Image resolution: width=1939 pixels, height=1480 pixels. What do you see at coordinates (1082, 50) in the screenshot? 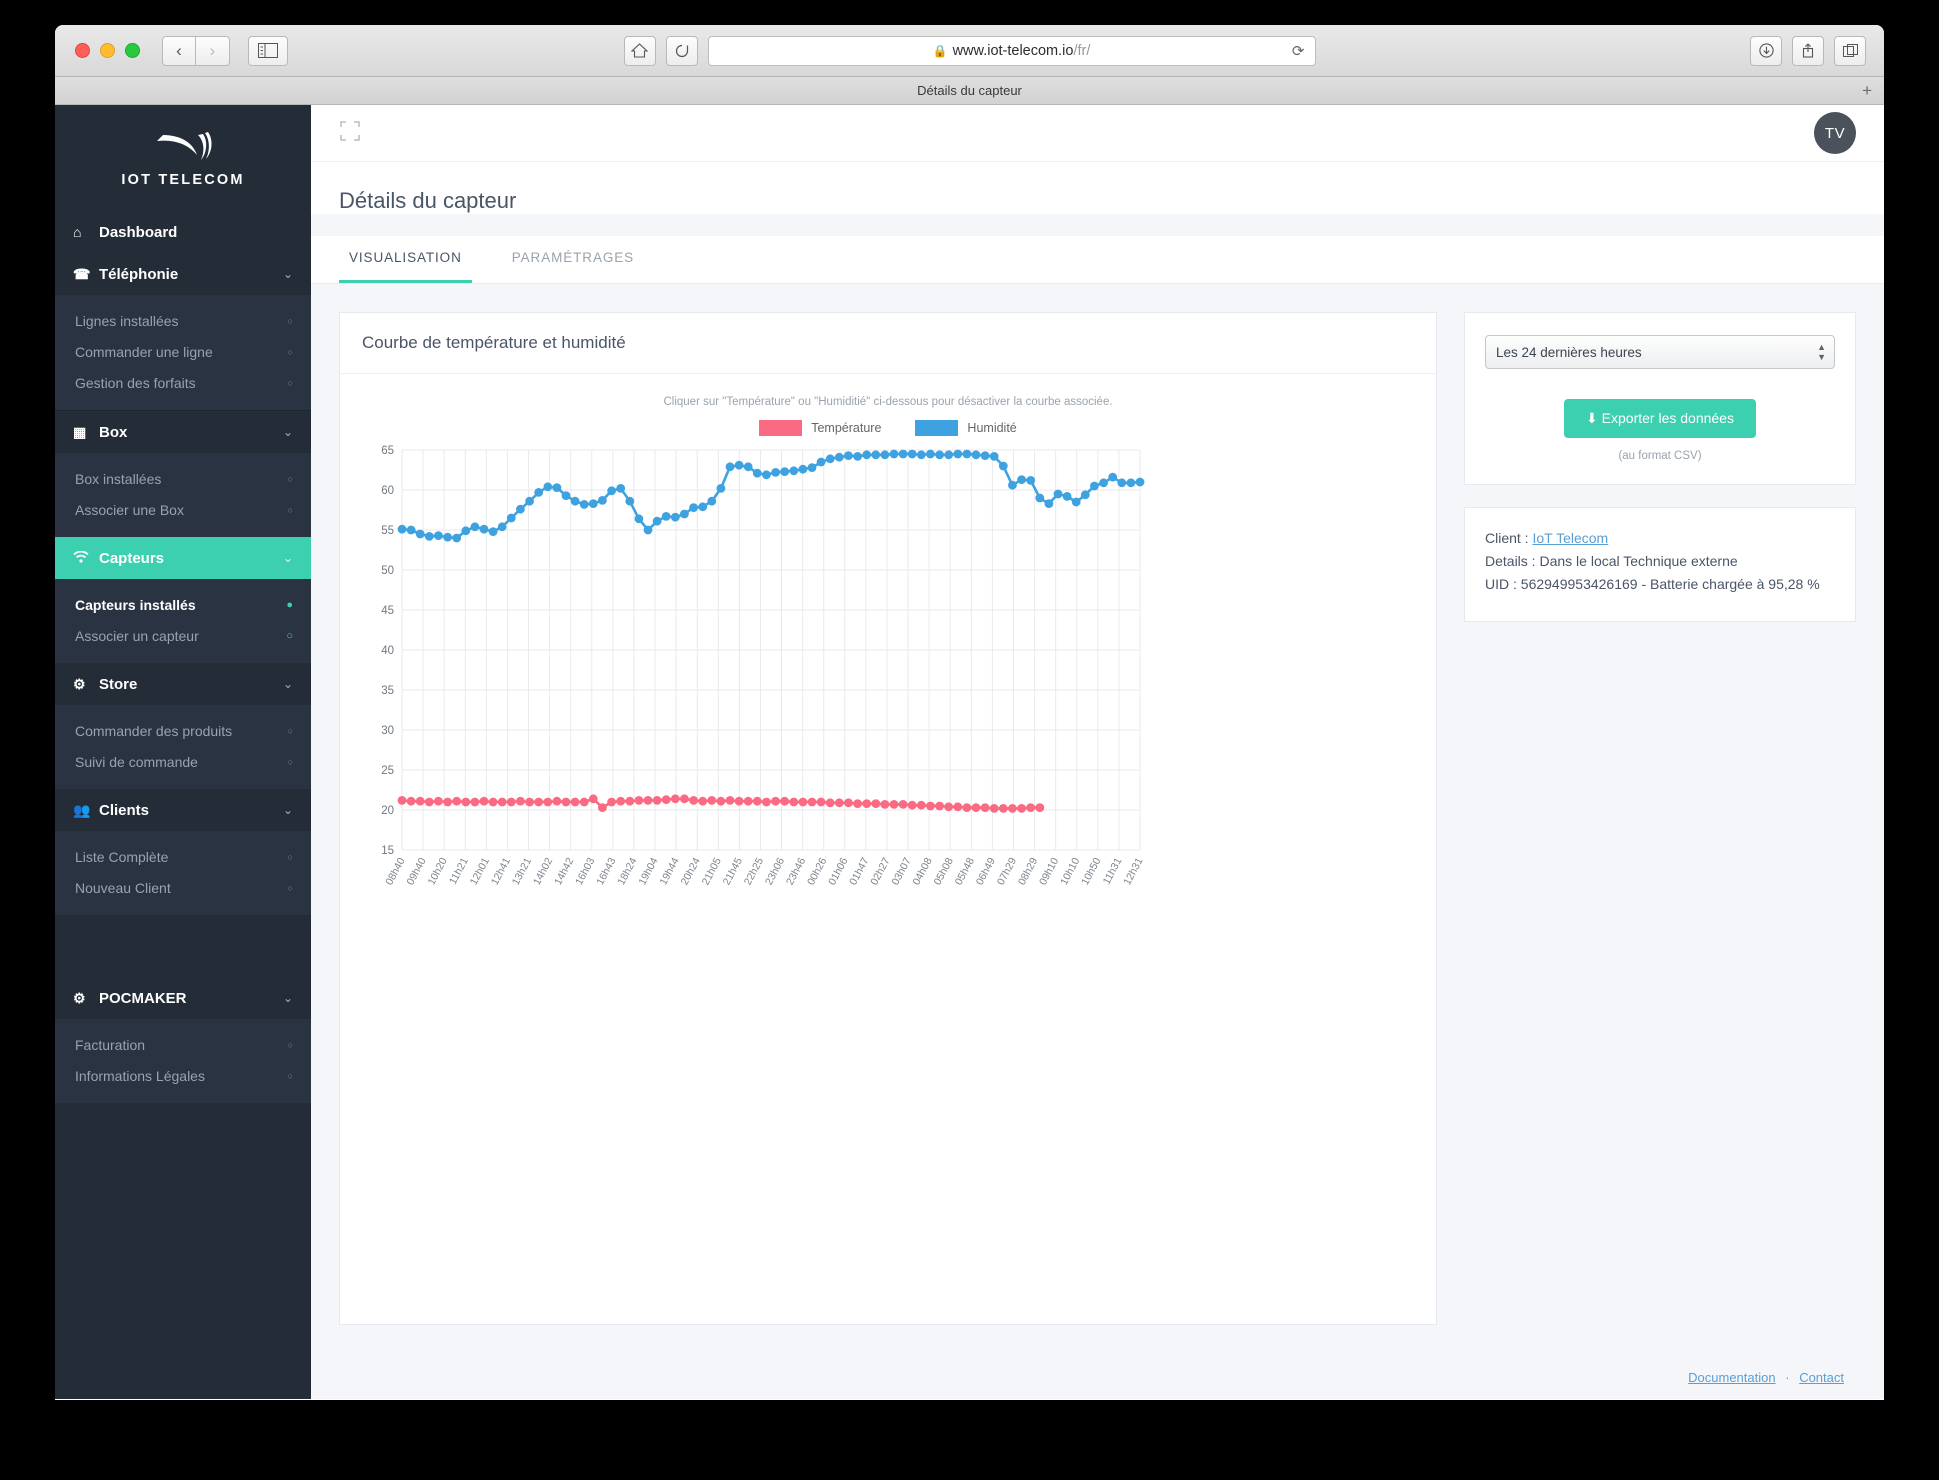
I see `url-path: /fr/` at bounding box center [1082, 50].